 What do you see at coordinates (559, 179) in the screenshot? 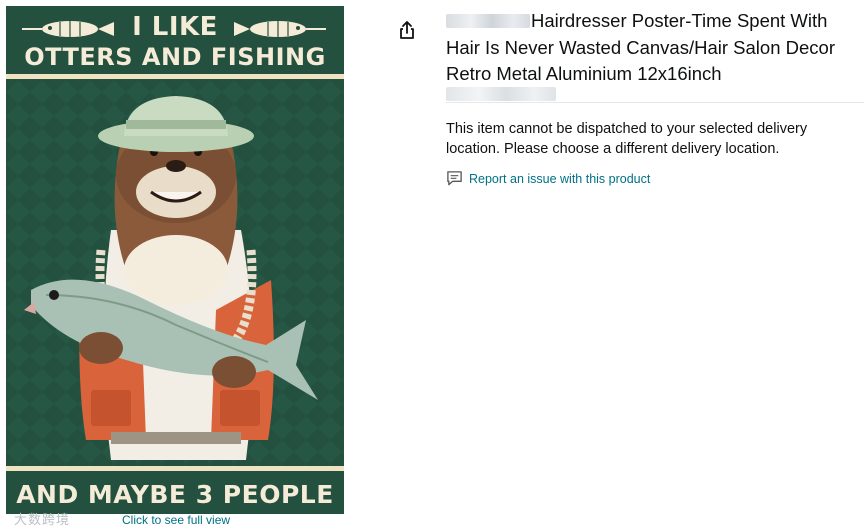
I see `report-issue-label: Report an issue with this product` at bounding box center [559, 179].